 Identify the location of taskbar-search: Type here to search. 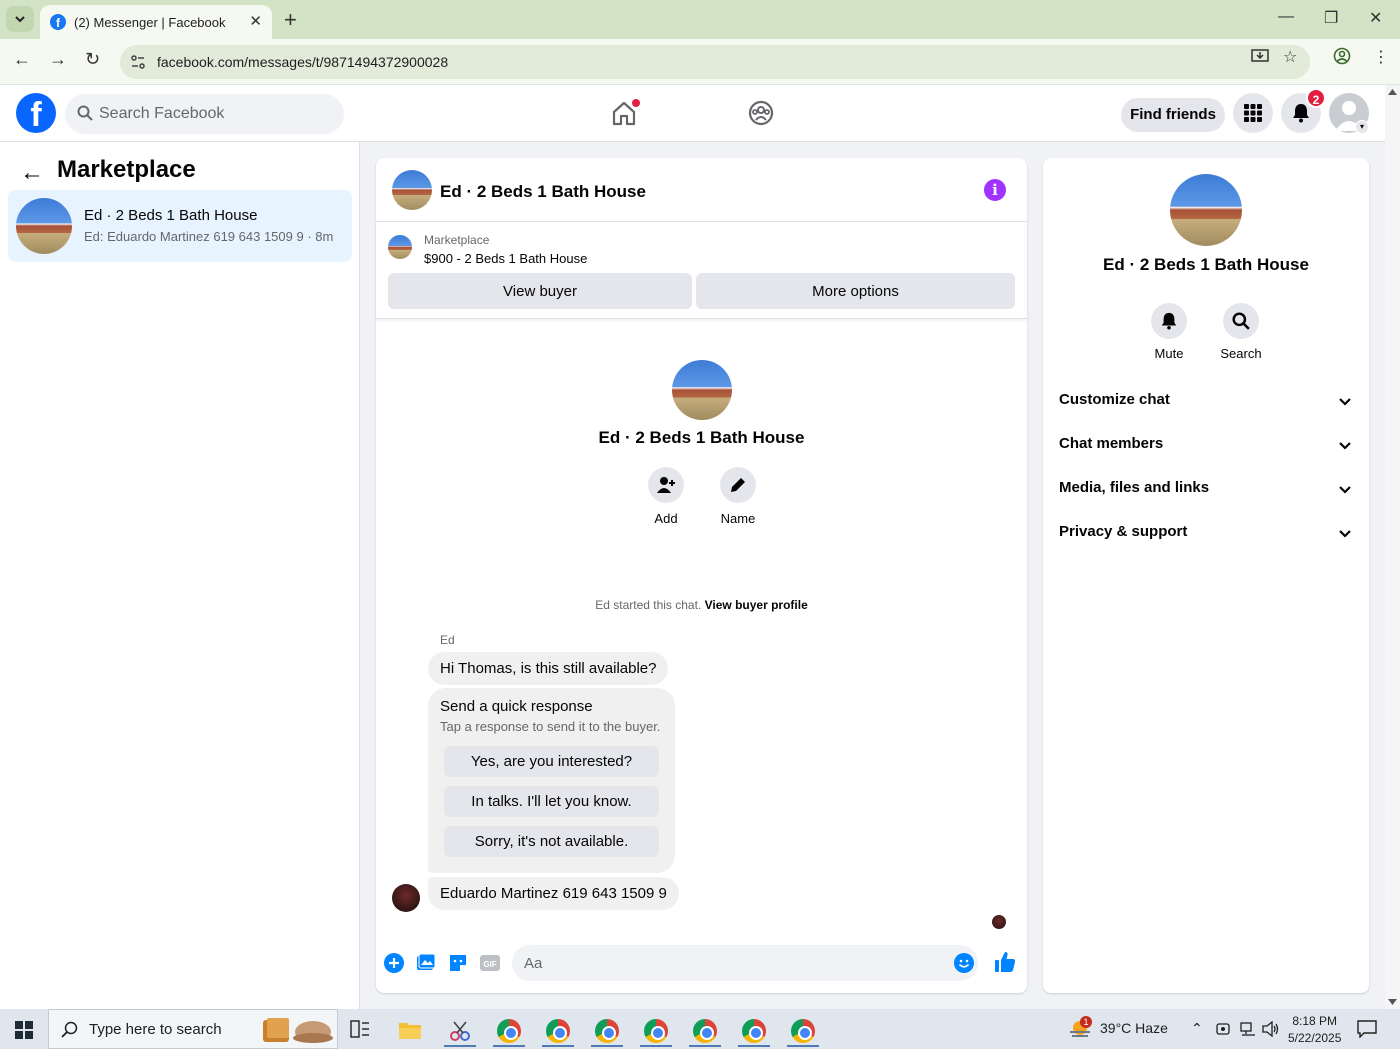
(193, 1029).